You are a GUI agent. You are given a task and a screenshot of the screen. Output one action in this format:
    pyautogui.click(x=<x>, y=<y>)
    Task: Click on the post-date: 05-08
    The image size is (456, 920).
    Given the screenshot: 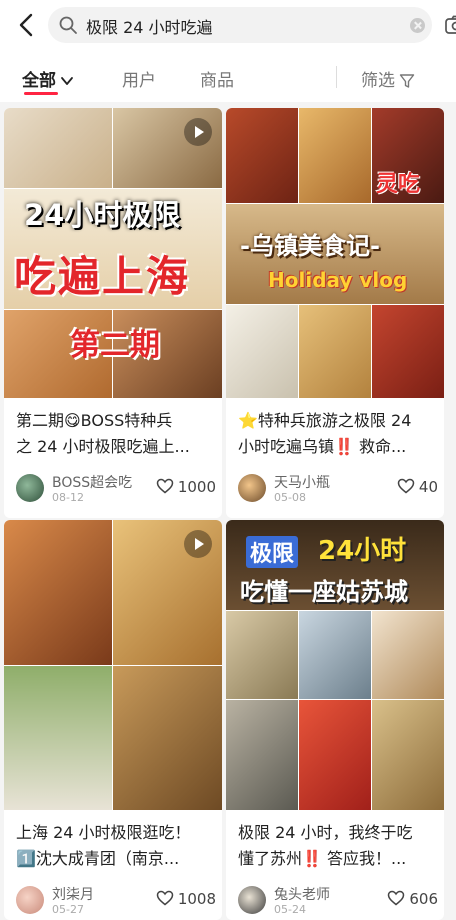 What is the action you would take?
    pyautogui.click(x=290, y=497)
    